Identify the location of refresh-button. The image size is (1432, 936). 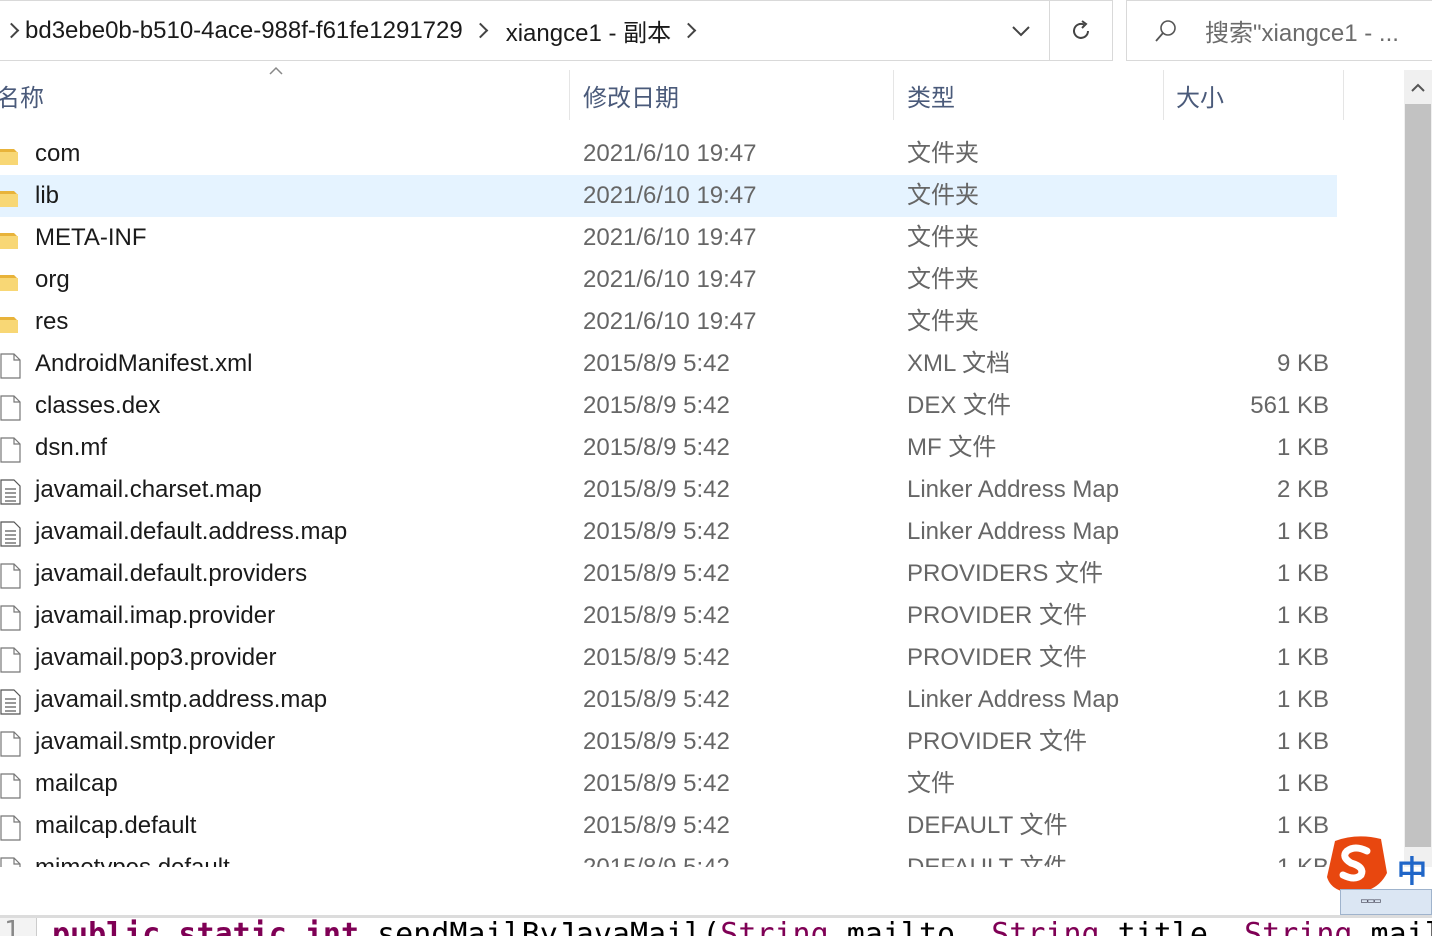
(1081, 30).